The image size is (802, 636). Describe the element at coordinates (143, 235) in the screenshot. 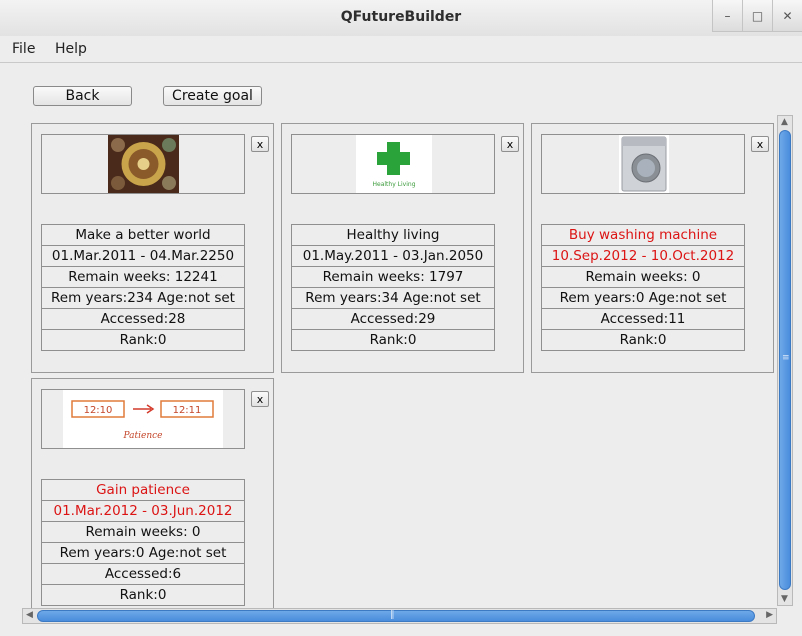

I see `goal-title: Make a better world` at that location.